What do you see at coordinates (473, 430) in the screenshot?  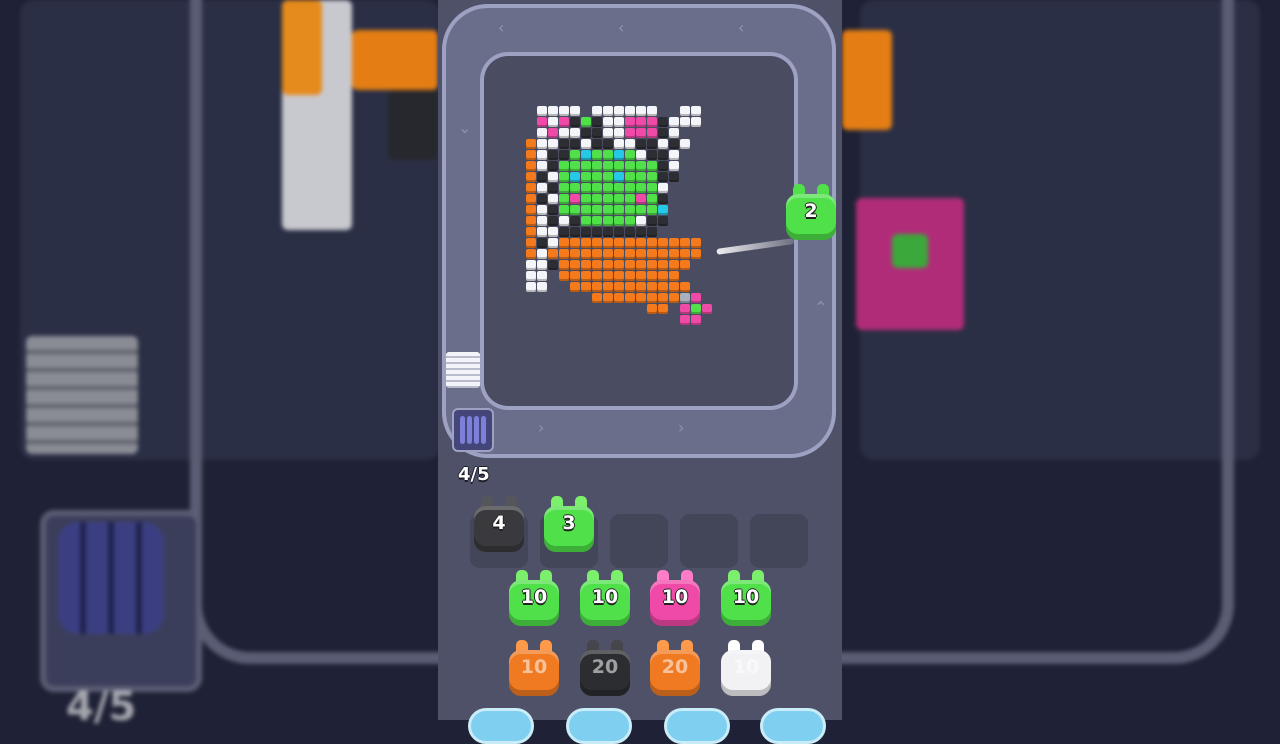 I see `launcher-coil` at bounding box center [473, 430].